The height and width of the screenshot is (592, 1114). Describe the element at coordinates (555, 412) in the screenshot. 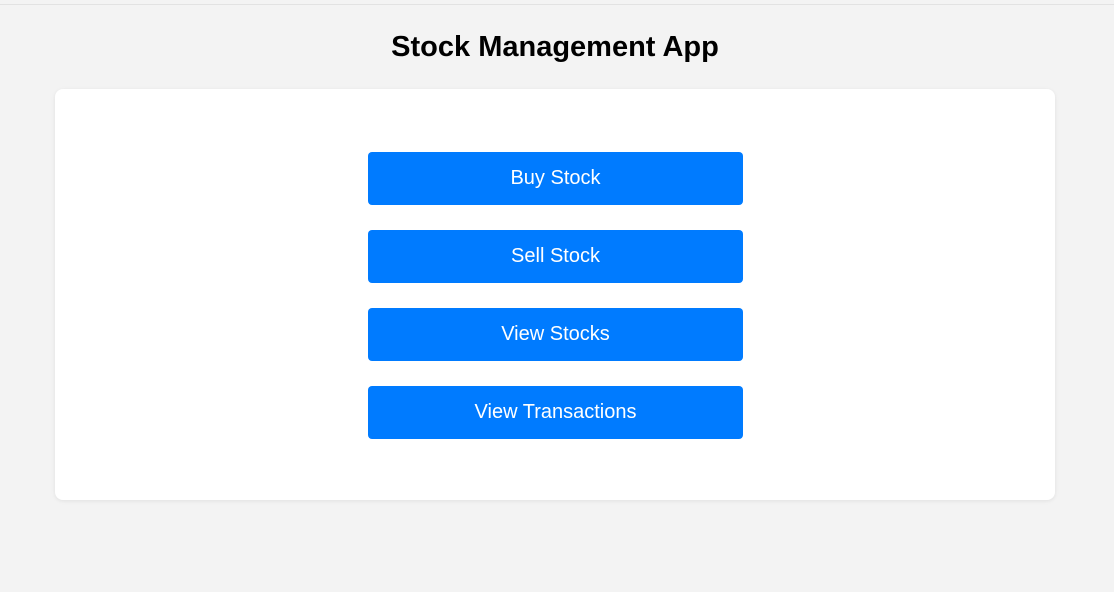

I see `view-transactions-button: View Transactions` at that location.